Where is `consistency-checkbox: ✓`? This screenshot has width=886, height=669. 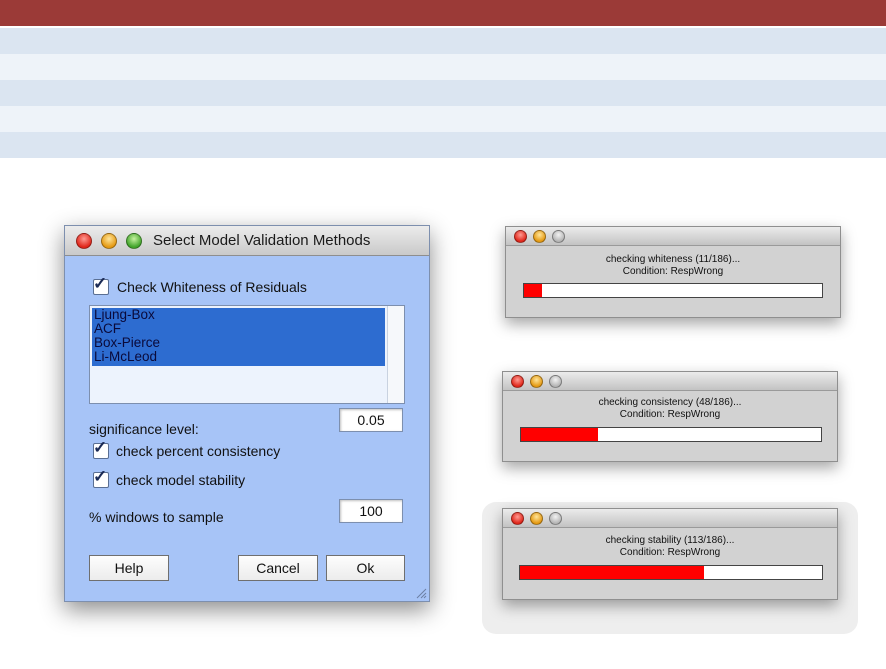 consistency-checkbox: ✓ is located at coordinates (101, 448).